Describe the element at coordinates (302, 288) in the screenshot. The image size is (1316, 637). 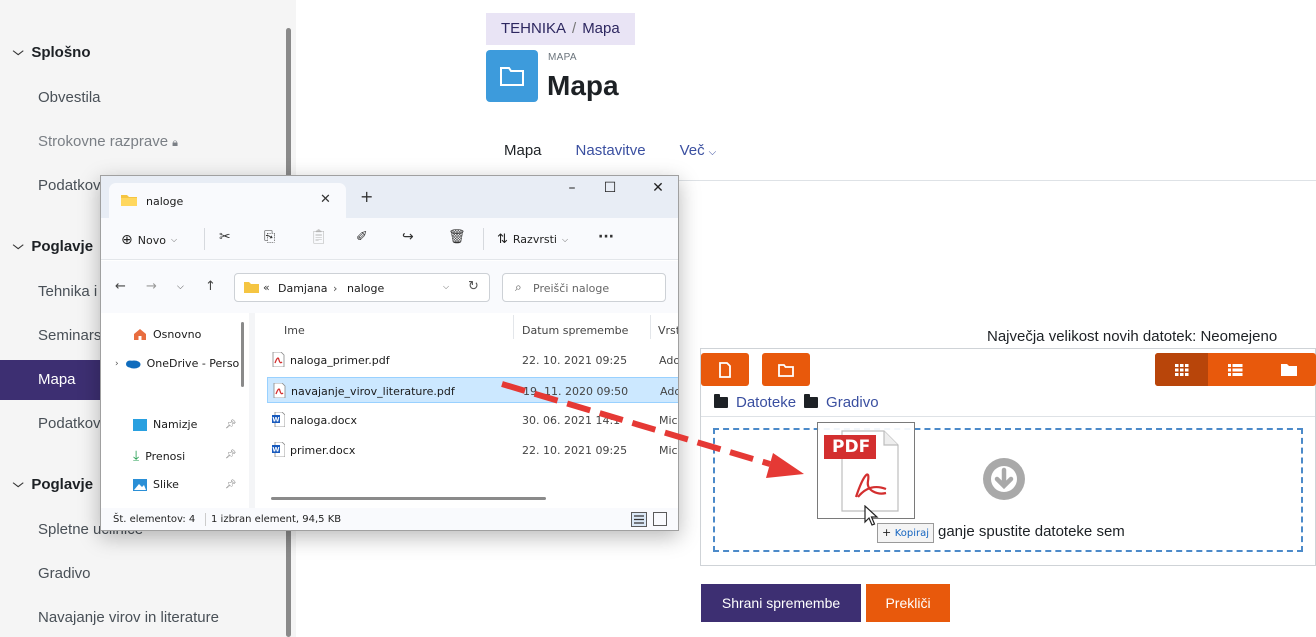
I see `address-segment-damjana: Damjana` at that location.